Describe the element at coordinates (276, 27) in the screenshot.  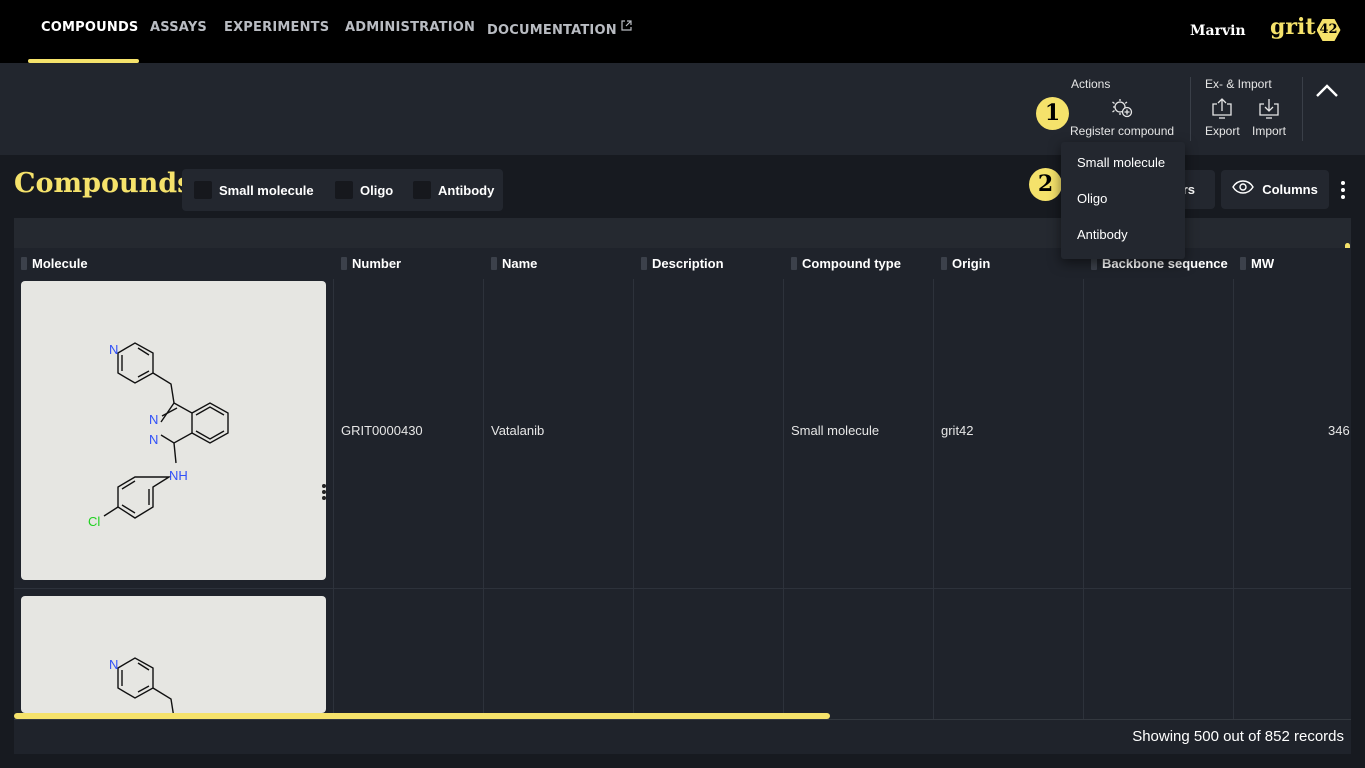
I see `nav-experiments: EXPERIMENTS` at that location.